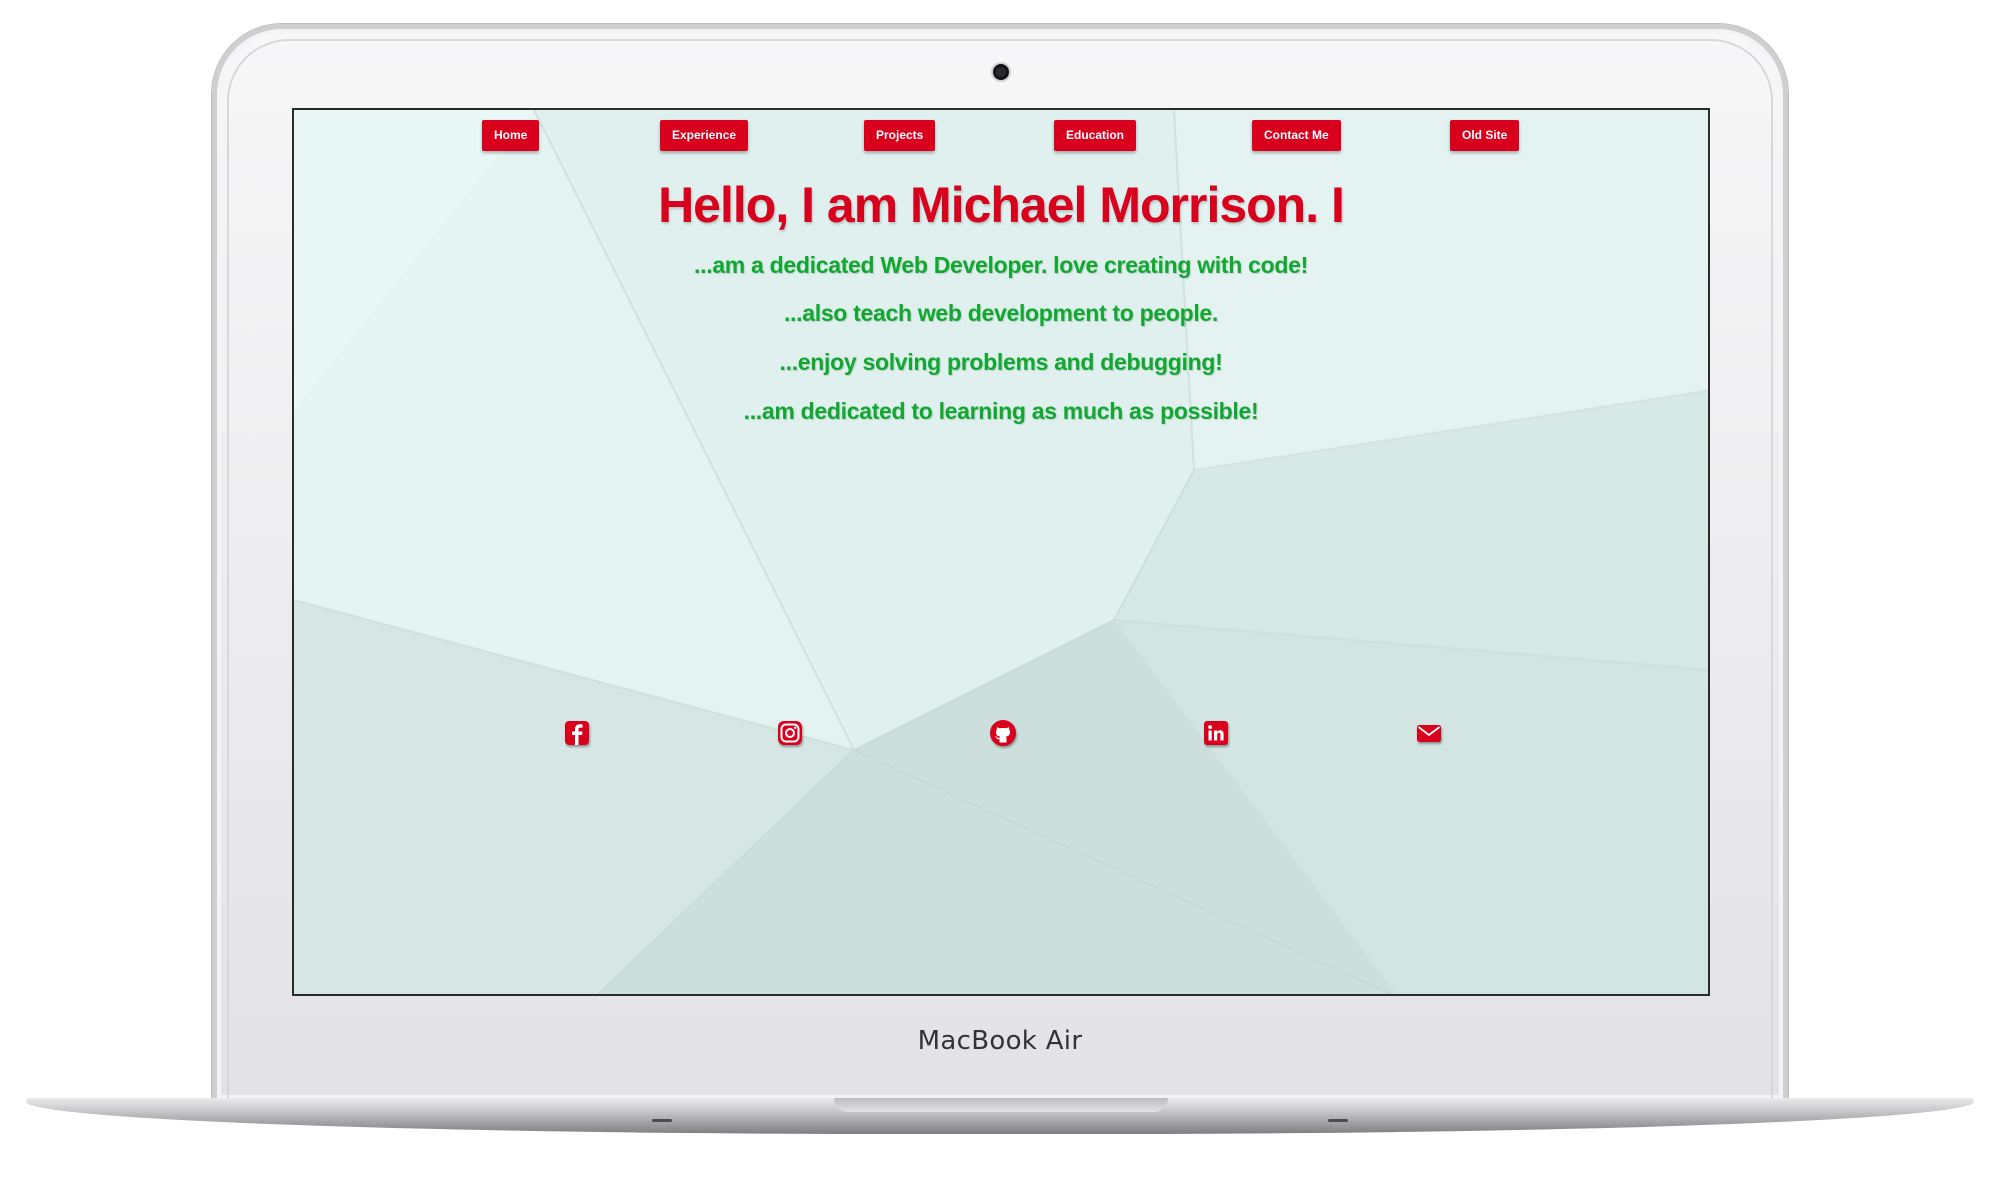 The image size is (2000, 1180). I want to click on laptop-foot-left, so click(662, 1120).